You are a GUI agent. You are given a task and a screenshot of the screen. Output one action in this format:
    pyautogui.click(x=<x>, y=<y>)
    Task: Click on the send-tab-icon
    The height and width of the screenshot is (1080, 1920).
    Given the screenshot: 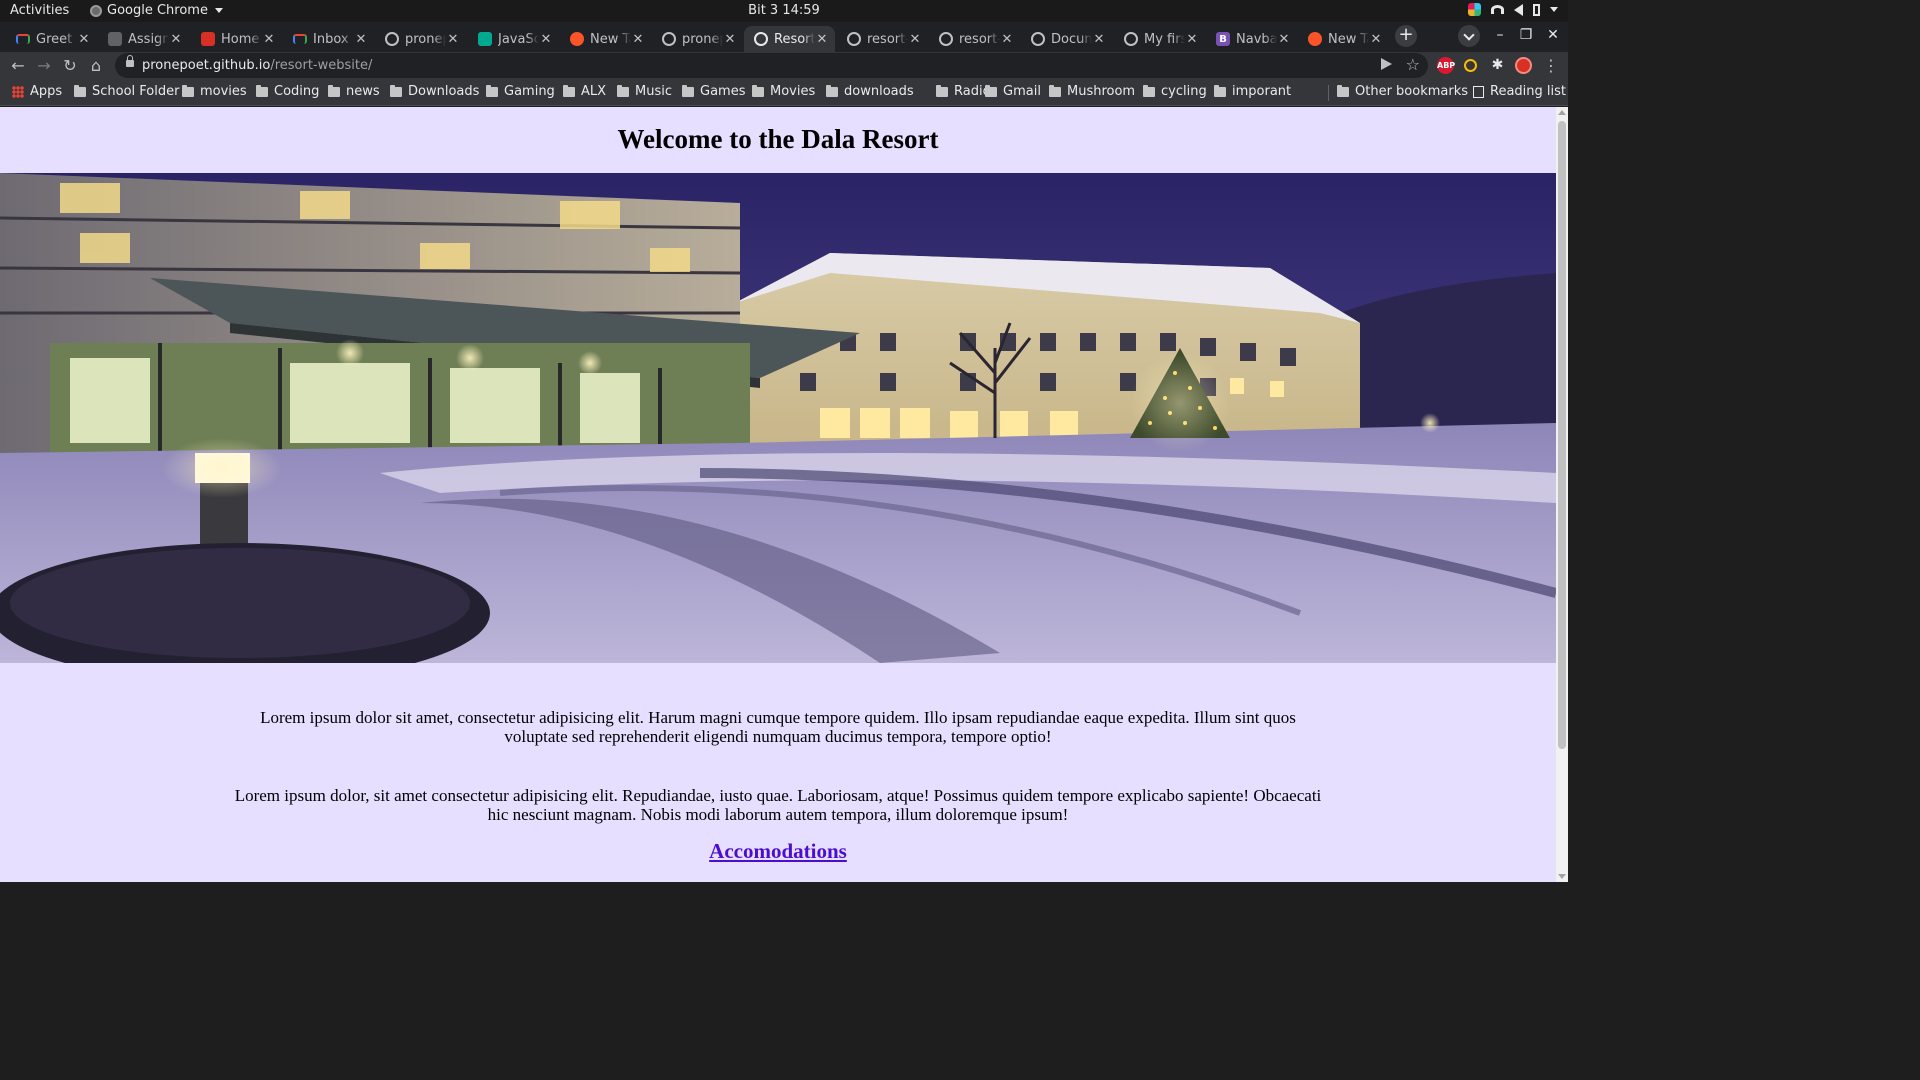 What is the action you would take?
    pyautogui.click(x=1386, y=64)
    